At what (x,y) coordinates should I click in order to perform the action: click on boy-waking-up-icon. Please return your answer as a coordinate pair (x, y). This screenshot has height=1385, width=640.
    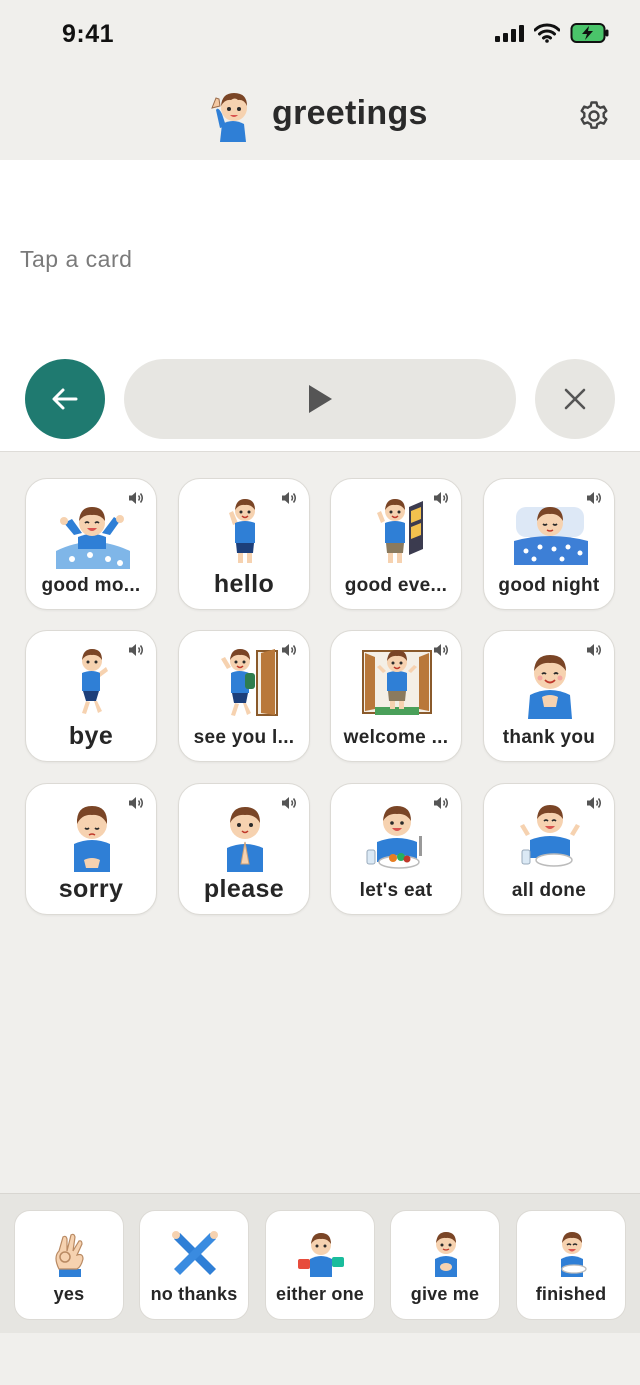
    Looking at the image, I should click on (93, 538).